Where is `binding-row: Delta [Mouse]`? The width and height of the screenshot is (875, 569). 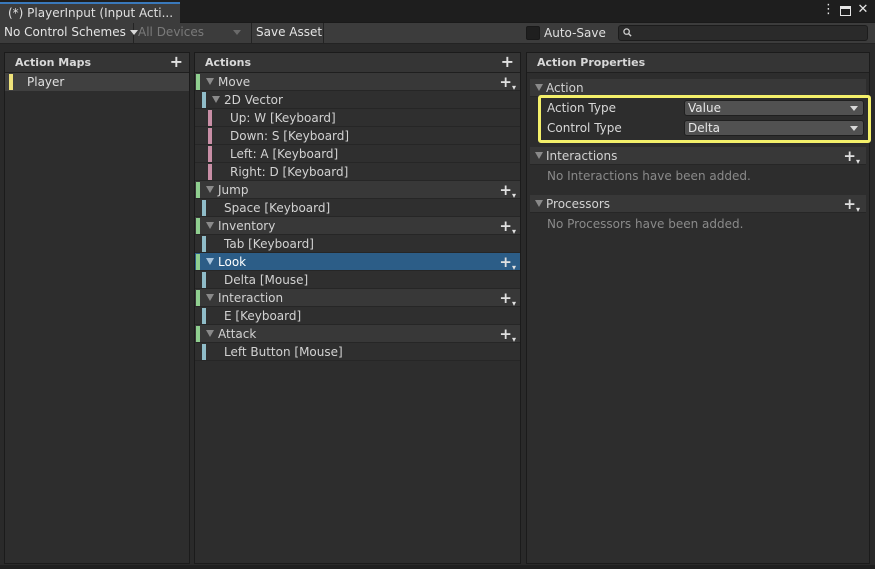 binding-row: Delta [Mouse] is located at coordinates (357, 280).